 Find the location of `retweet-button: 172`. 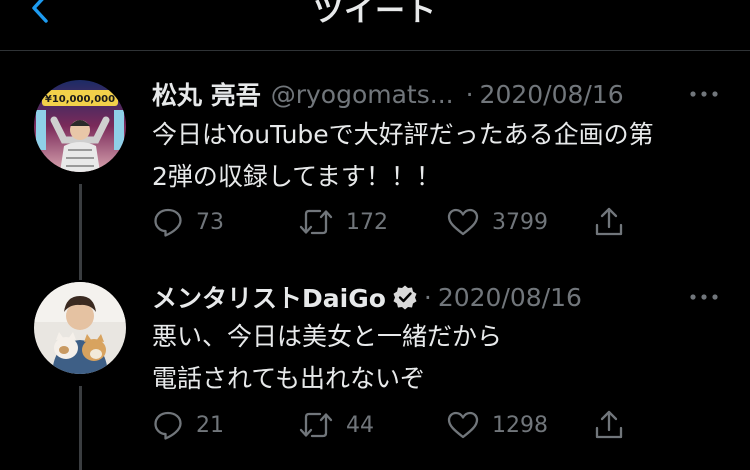

retweet-button: 172 is located at coordinates (343, 222).